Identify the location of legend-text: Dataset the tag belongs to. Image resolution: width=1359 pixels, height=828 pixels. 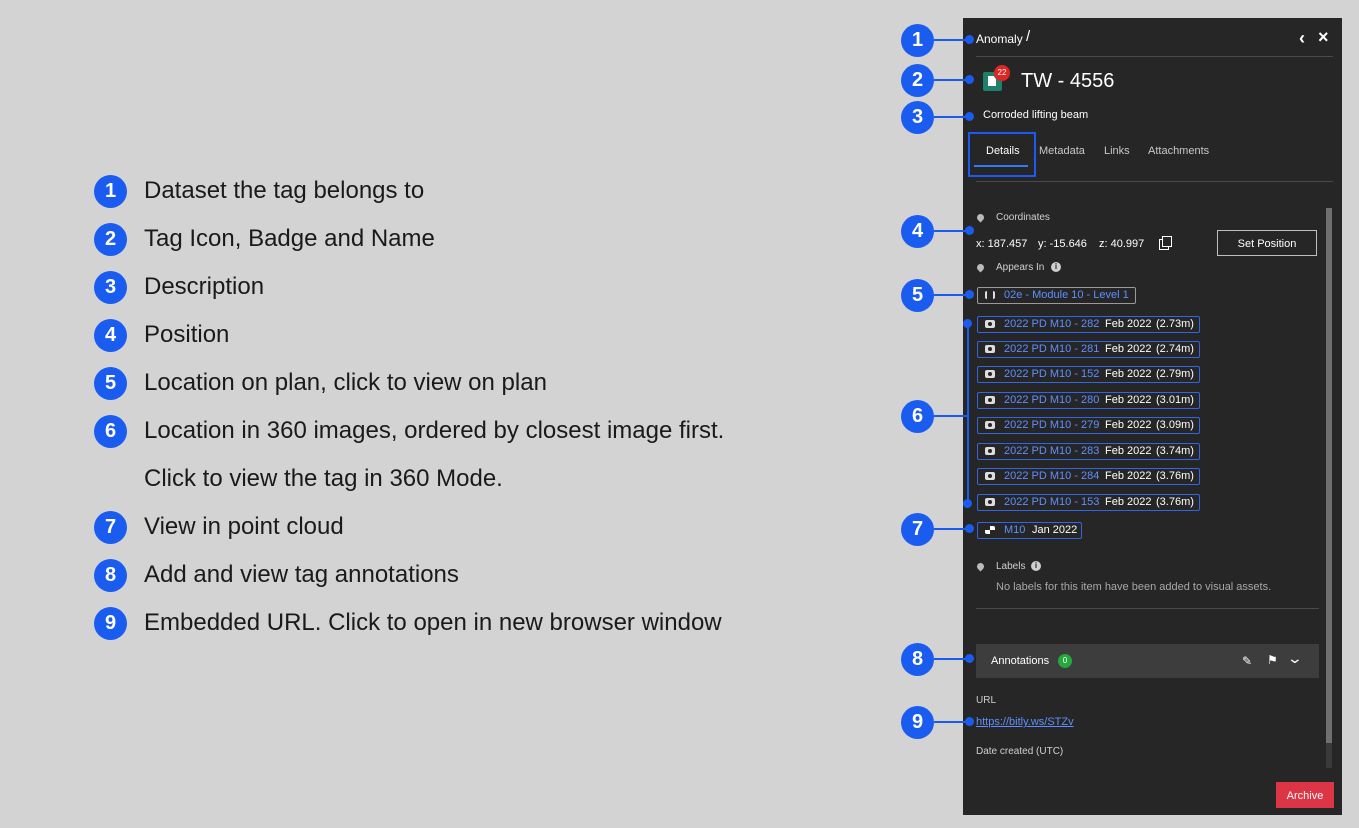
(284, 190).